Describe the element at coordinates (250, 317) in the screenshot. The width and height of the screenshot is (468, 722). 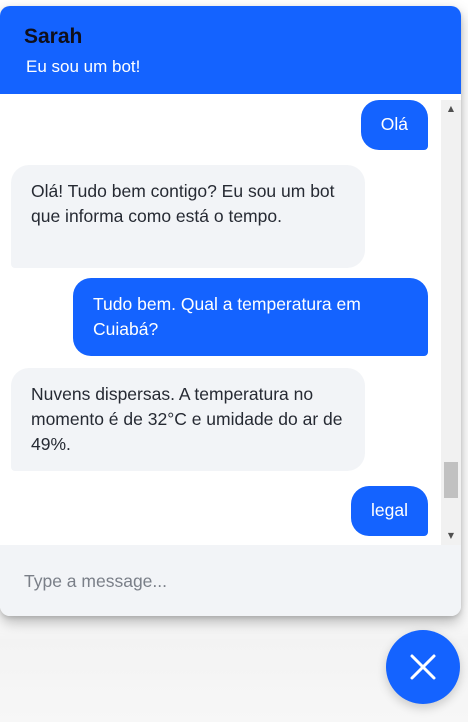
I see `user-message: Tudo bem. Qual a temperatura em Cuiabá?` at that location.